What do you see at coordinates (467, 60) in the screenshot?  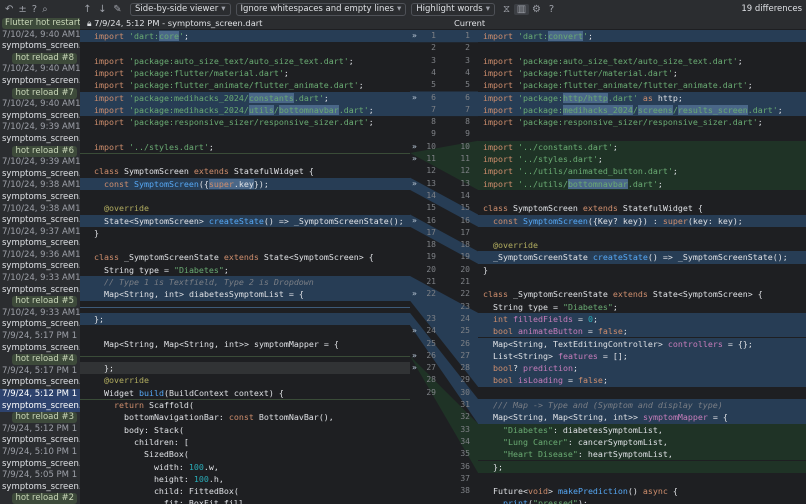 I see `right-line-number: 3` at bounding box center [467, 60].